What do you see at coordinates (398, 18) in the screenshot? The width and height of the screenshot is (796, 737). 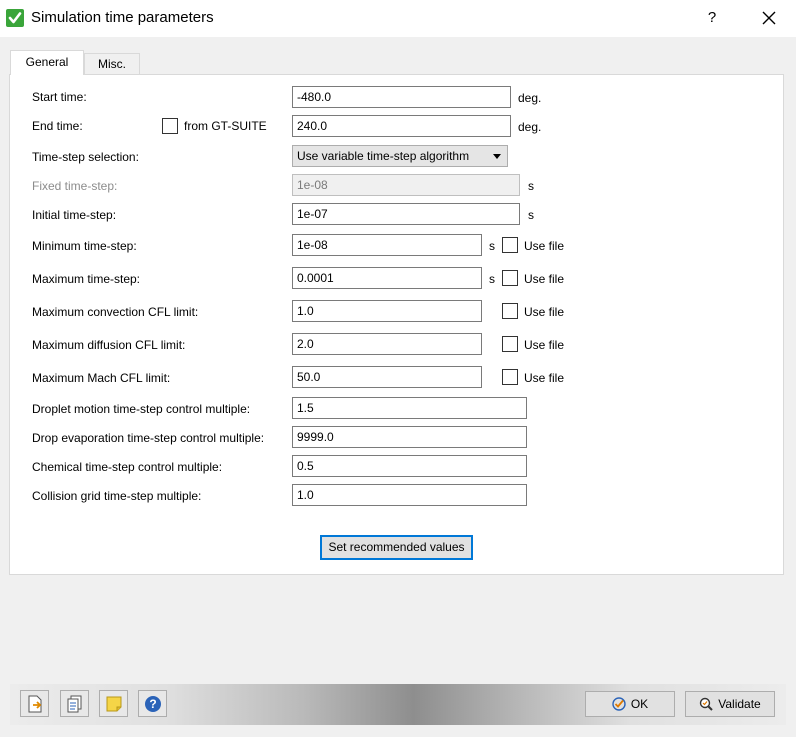 I see `title-bar: Simulation time parameters ?` at bounding box center [398, 18].